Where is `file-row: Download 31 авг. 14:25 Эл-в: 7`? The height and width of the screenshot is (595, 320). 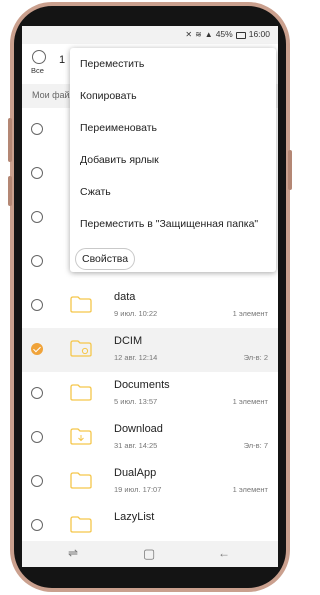 file-row: Download 31 авг. 14:25 Эл-в: 7 is located at coordinates (150, 438).